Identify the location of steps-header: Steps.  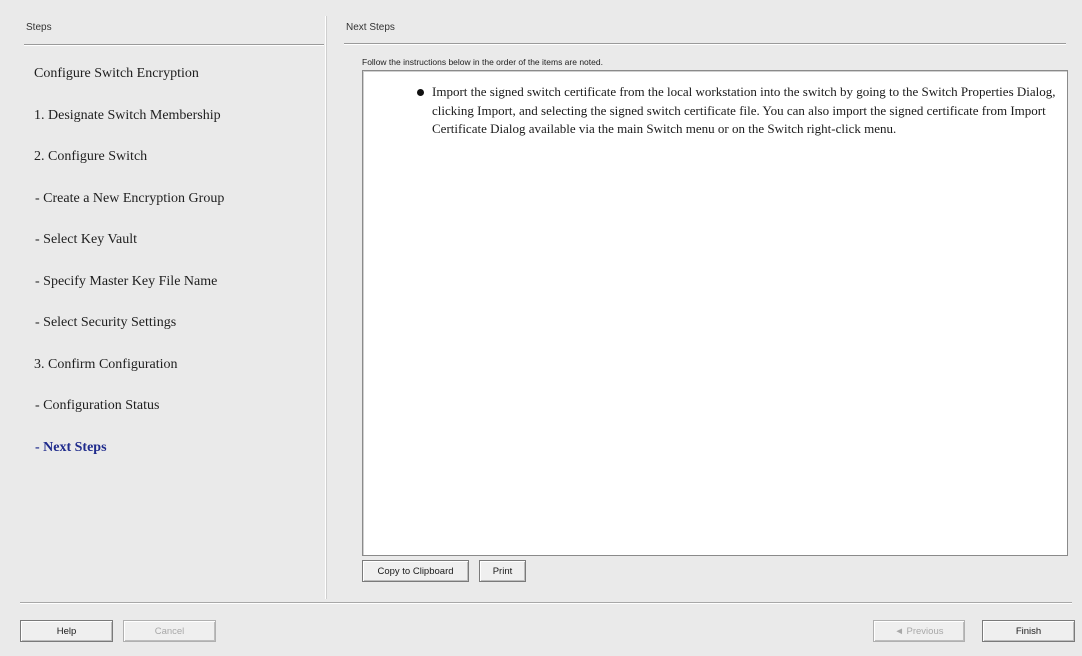
(39, 27).